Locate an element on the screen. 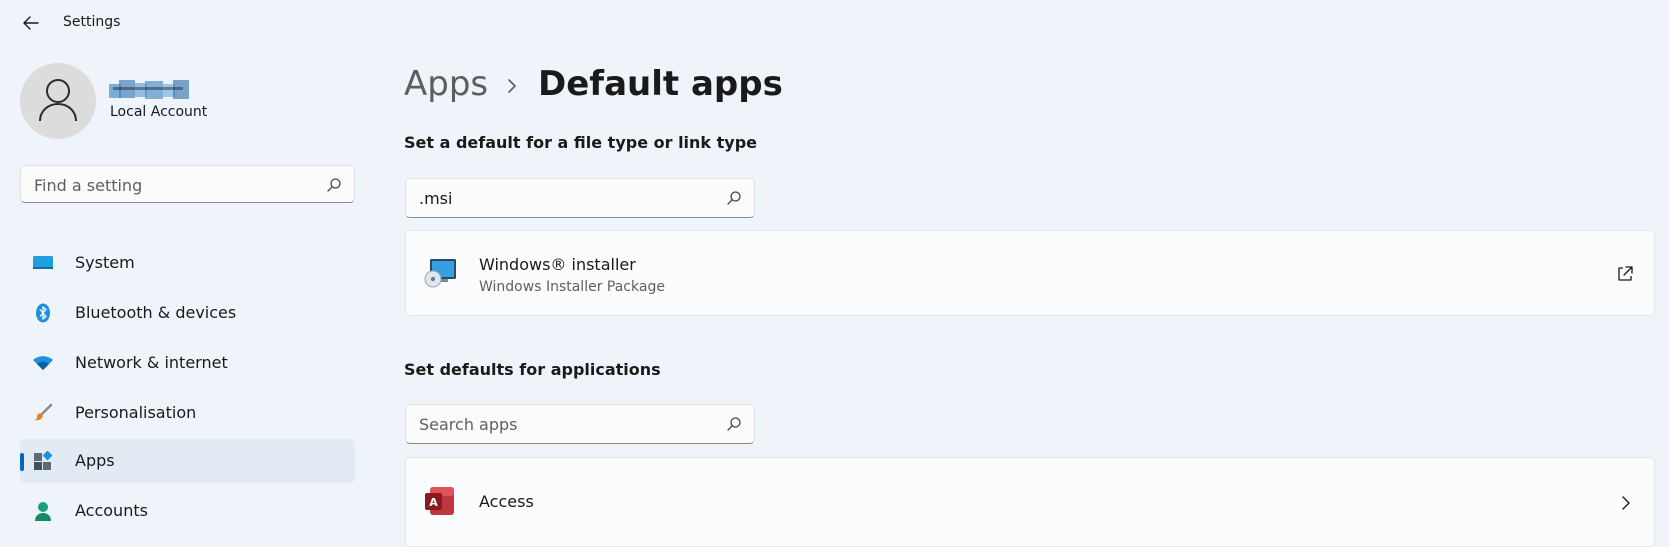 This screenshot has height=547, width=1669. user-name-obscured is located at coordinates (154, 90).